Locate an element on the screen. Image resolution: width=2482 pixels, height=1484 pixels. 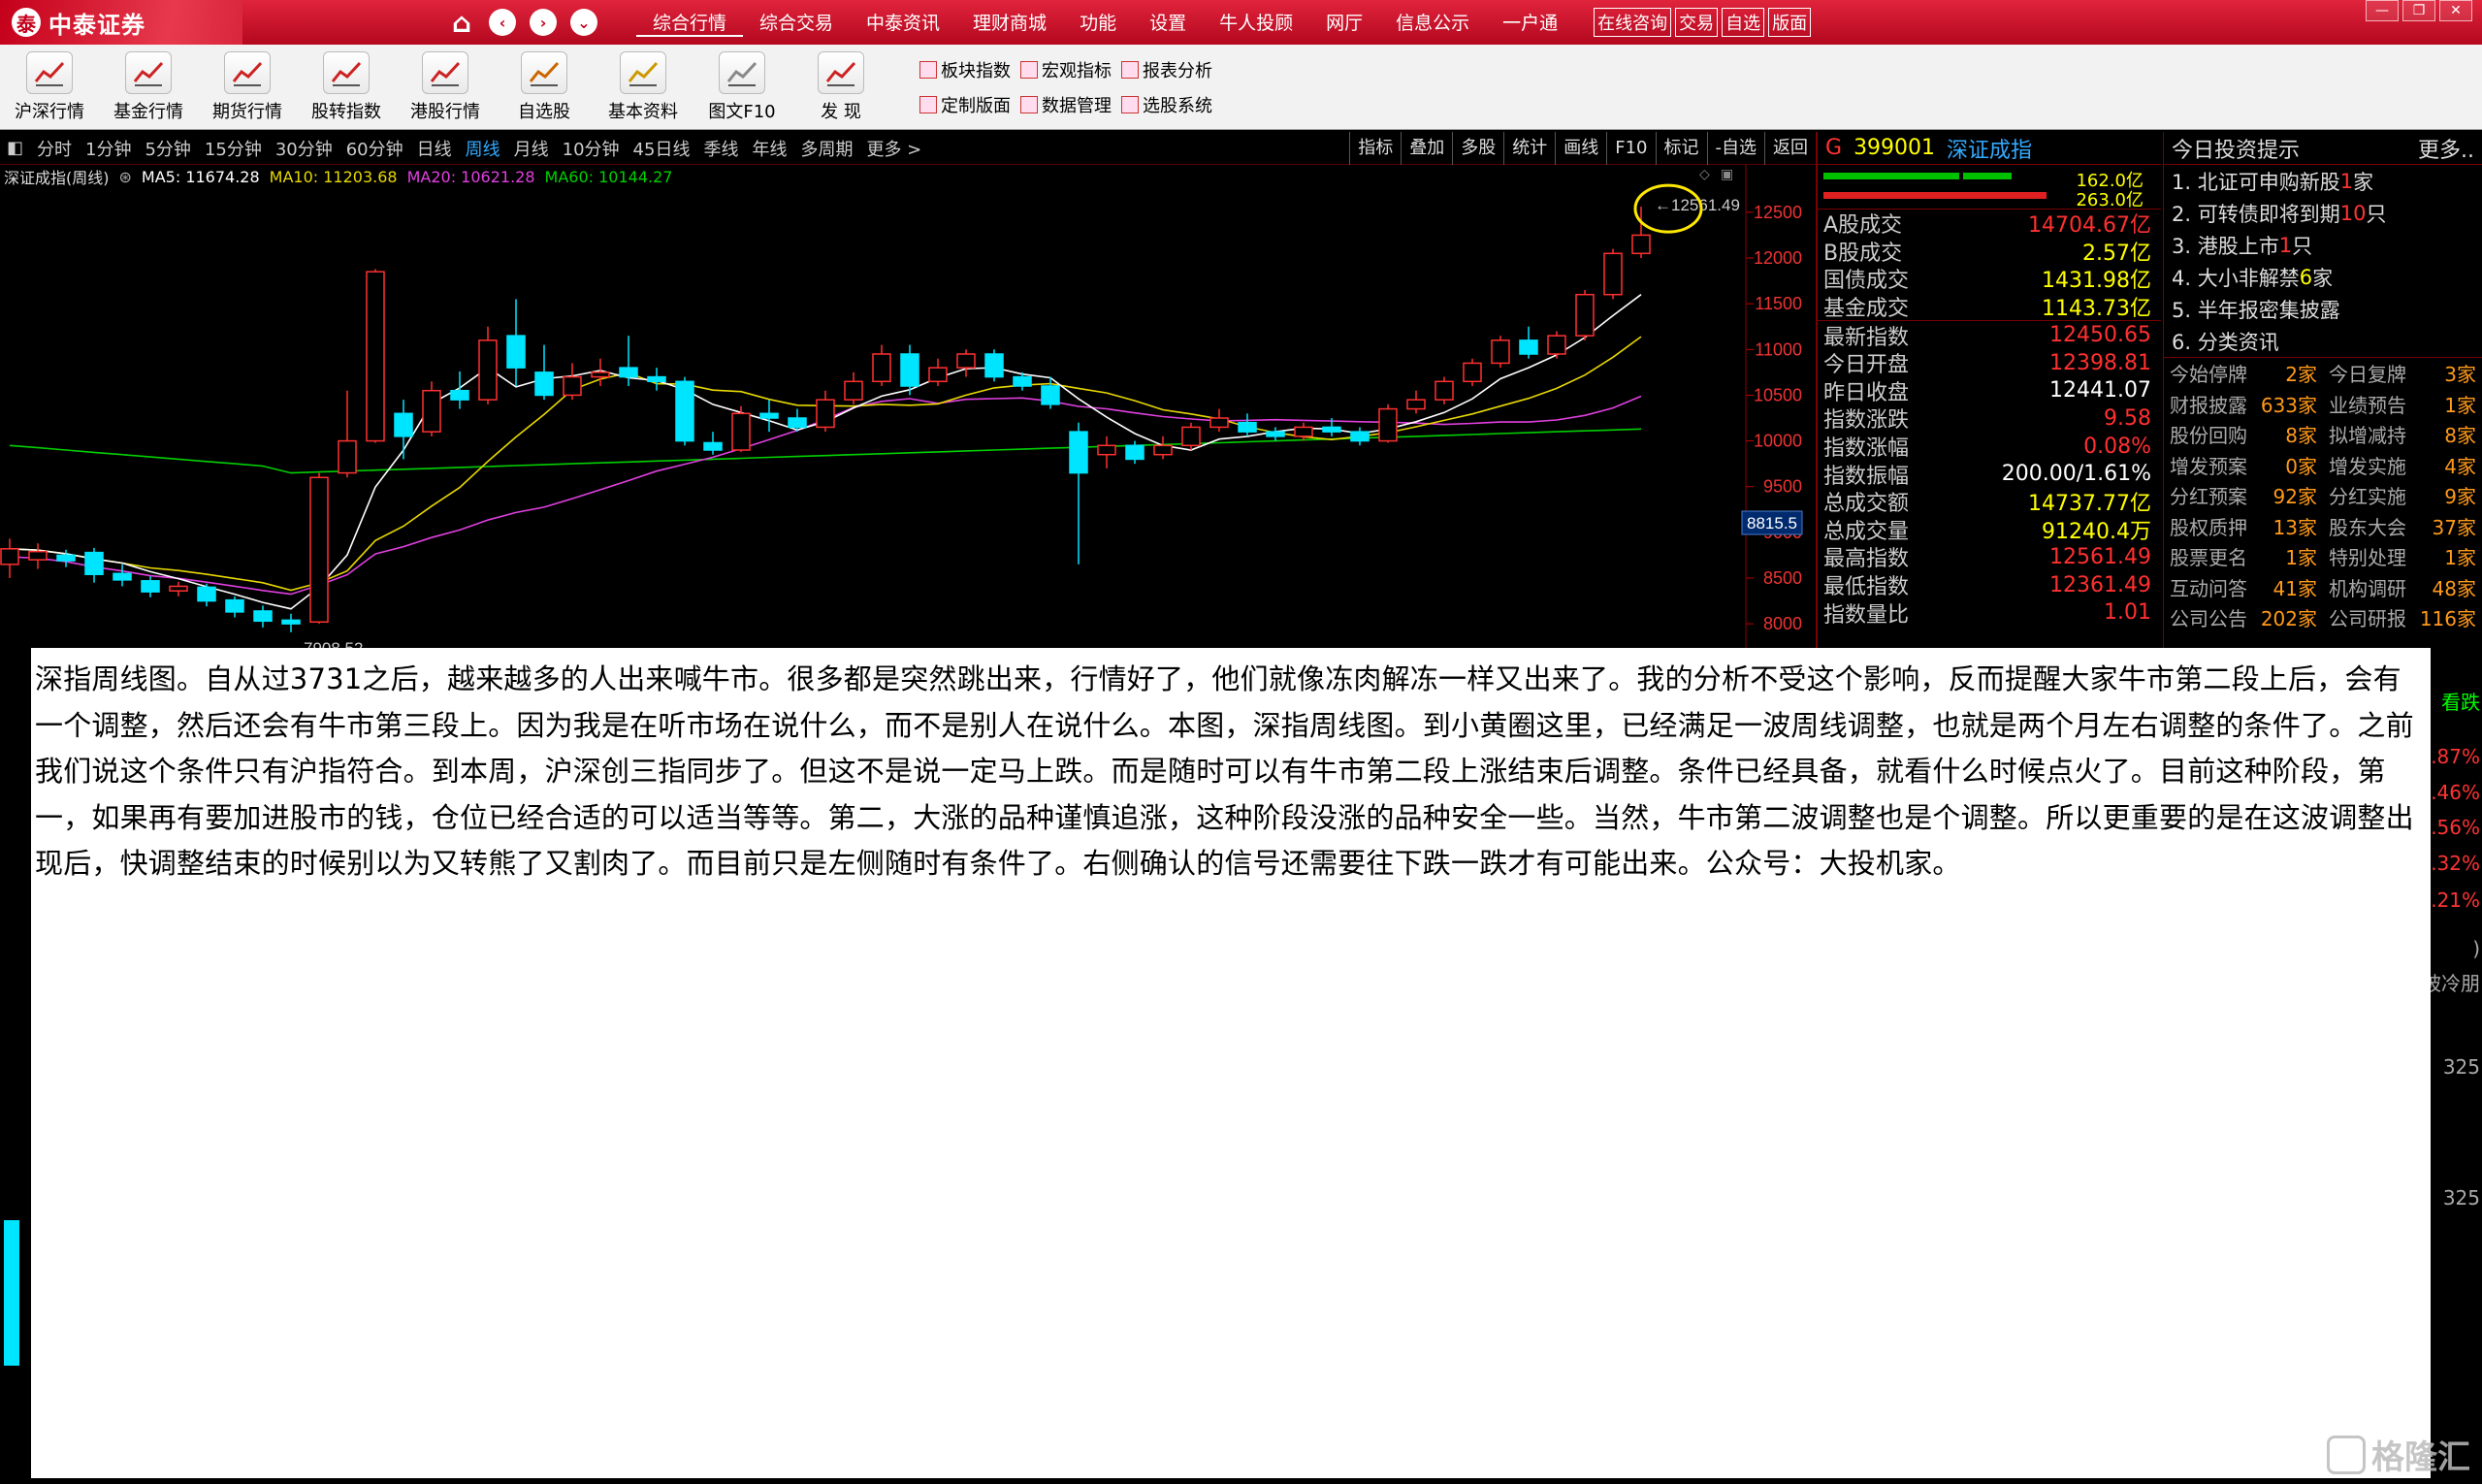
chart-tool-3: 统计 is located at coordinates (1529, 149).